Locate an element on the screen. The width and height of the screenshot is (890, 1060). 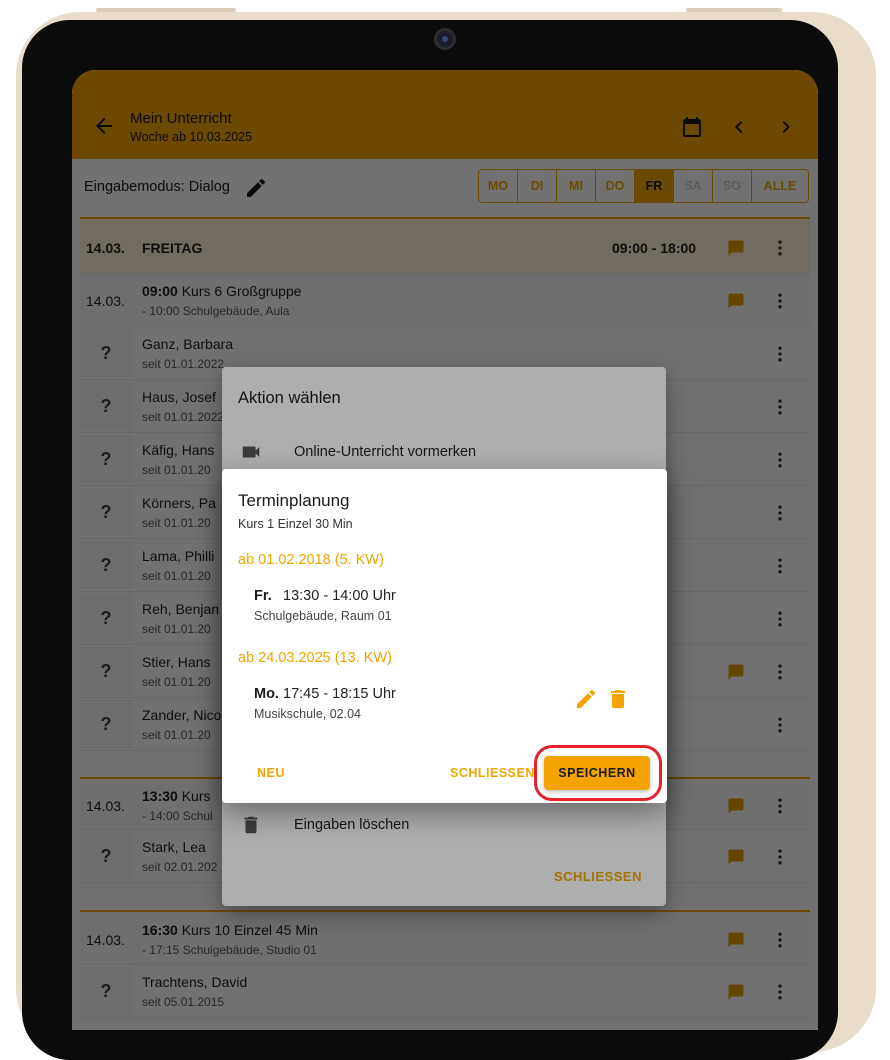
entry-weekday: Mo. is located at coordinates (266, 694).